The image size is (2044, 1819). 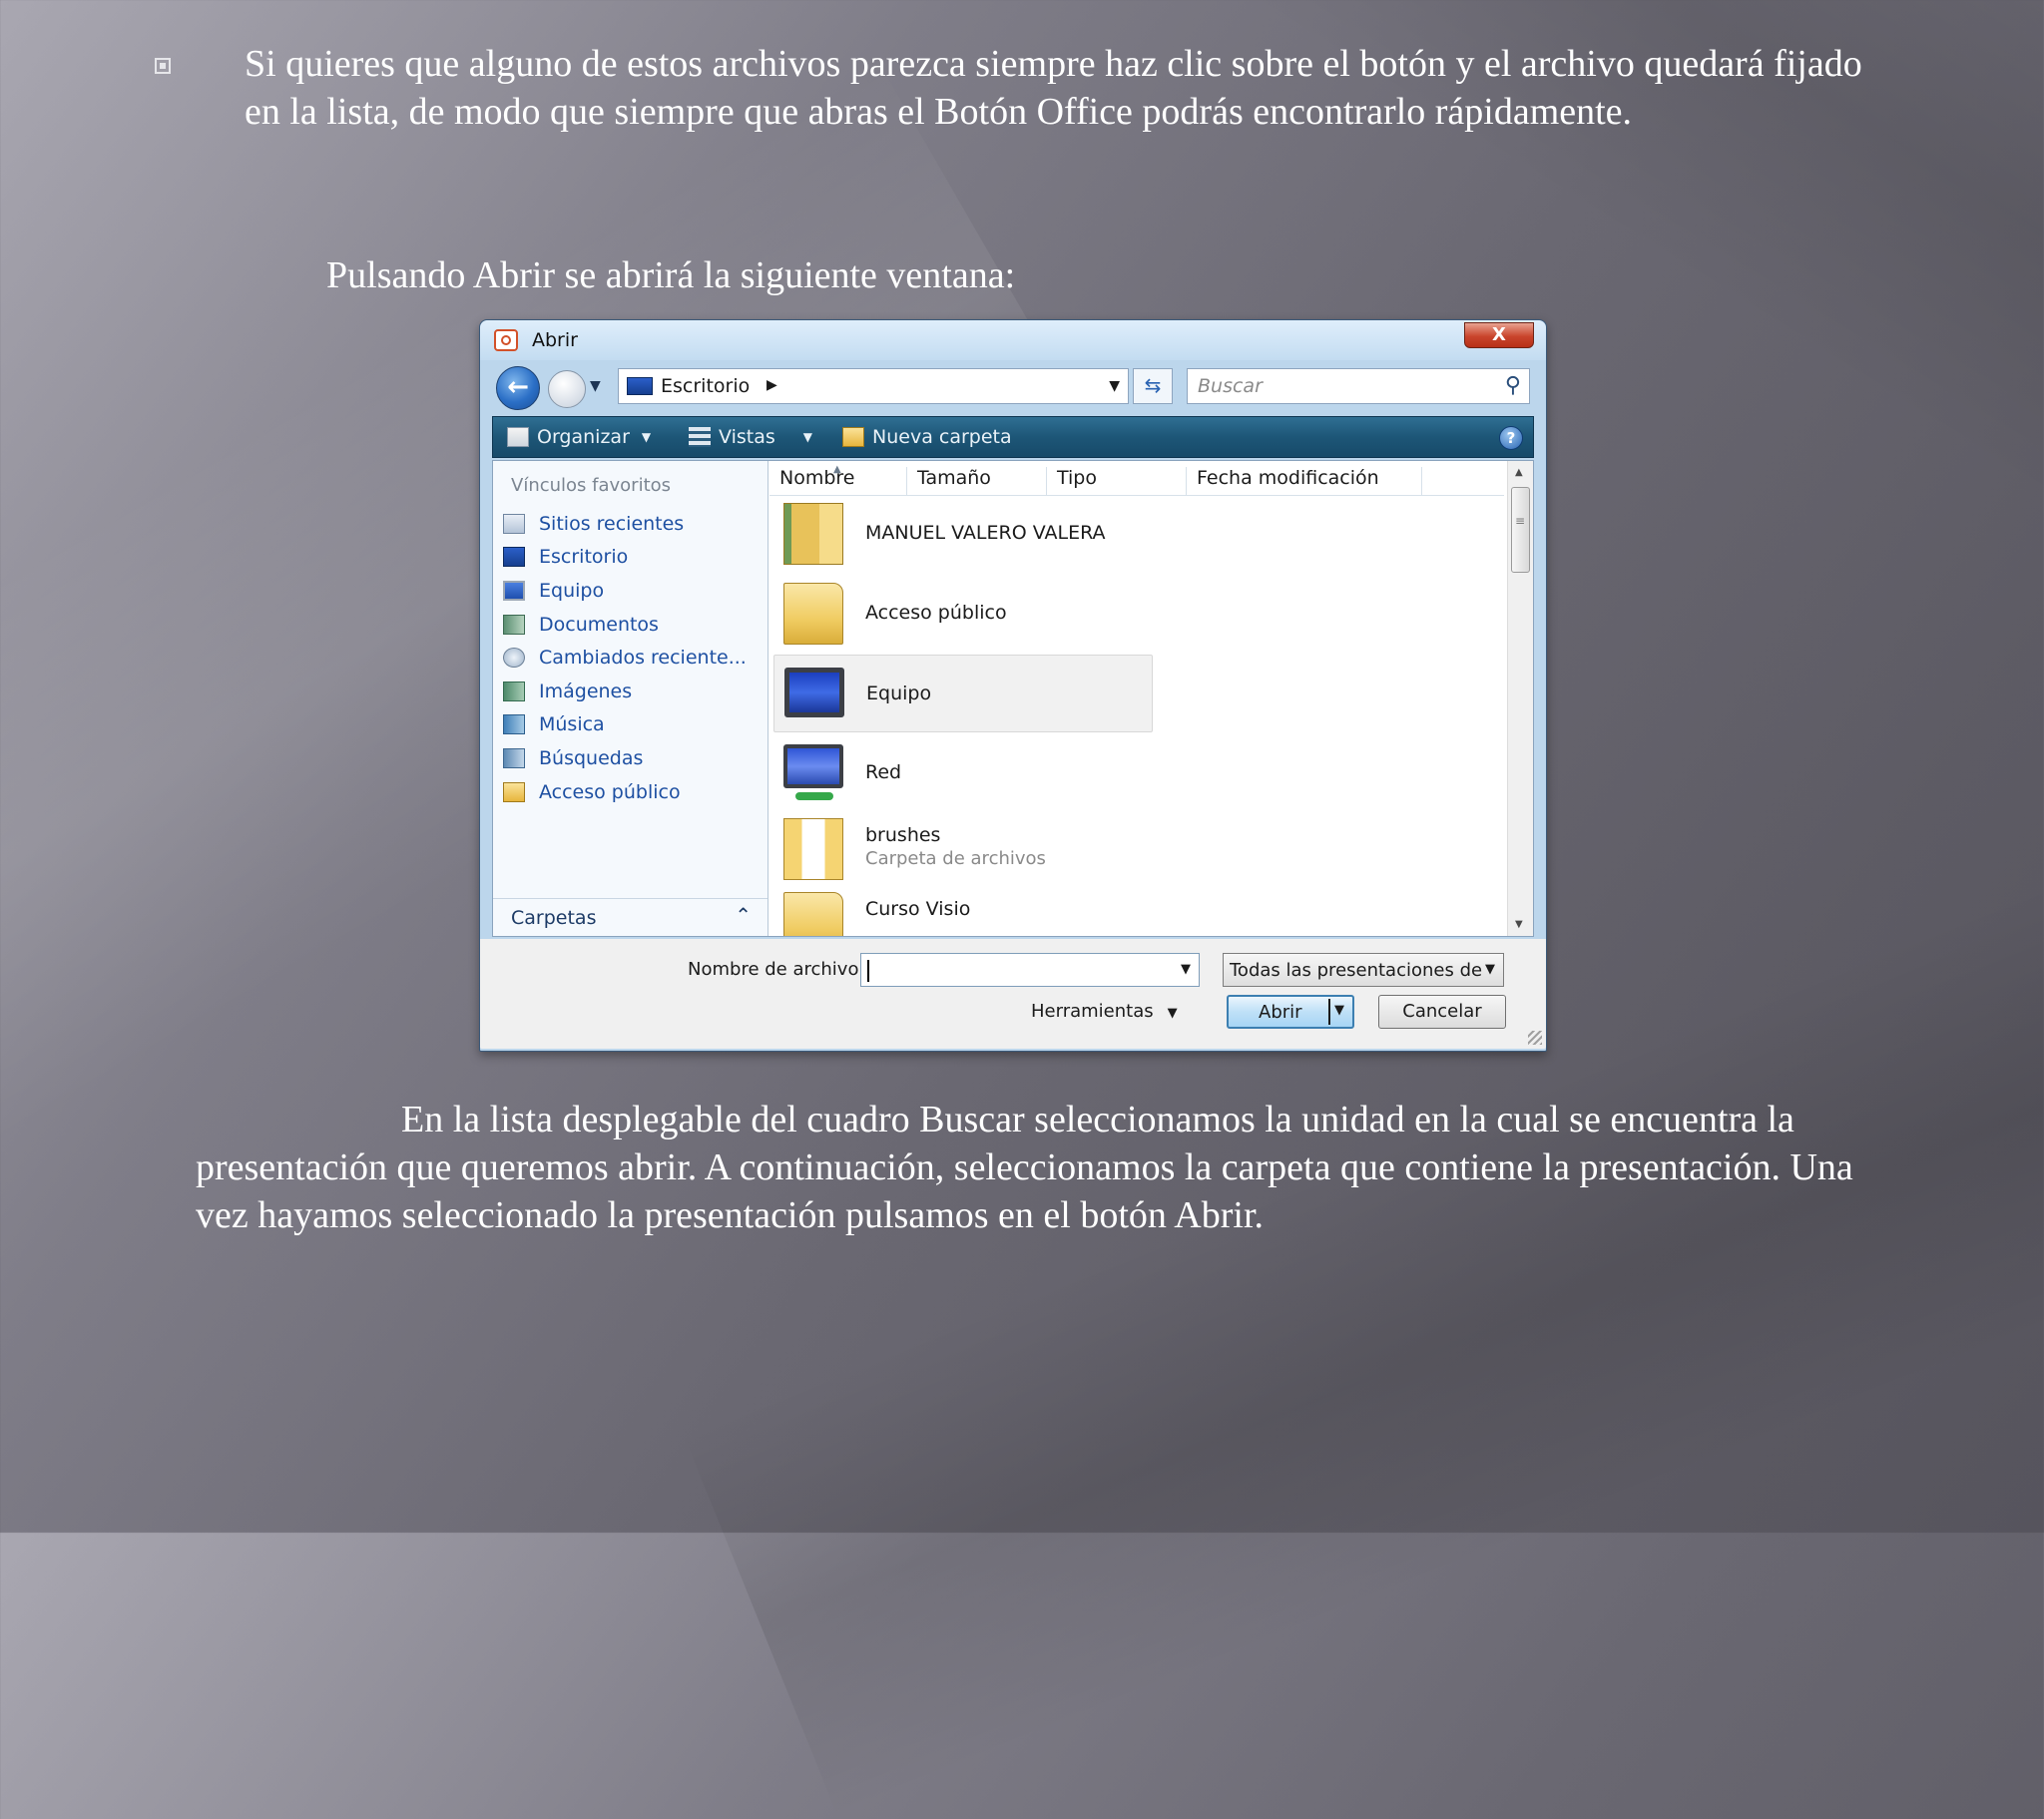 What do you see at coordinates (963, 773) in the screenshot?
I see `file-list-item: Red` at bounding box center [963, 773].